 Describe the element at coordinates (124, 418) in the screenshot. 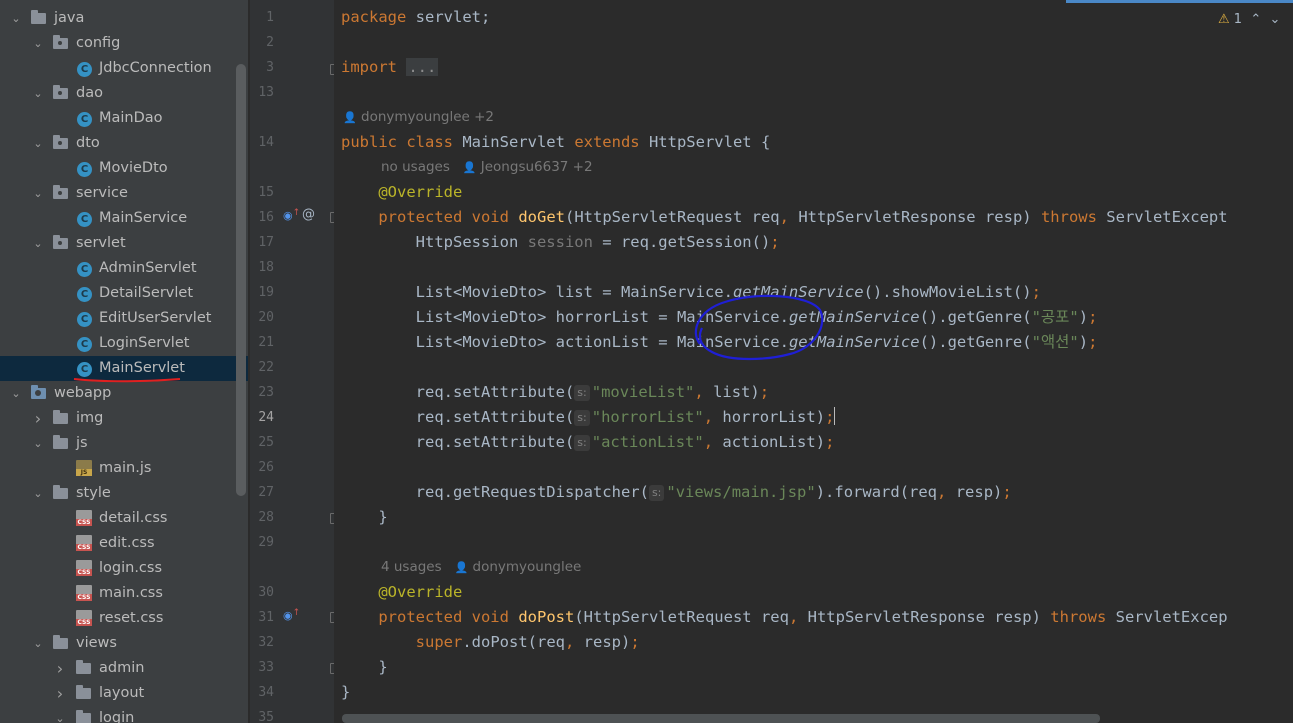

I see `tree-item-img: › img` at that location.